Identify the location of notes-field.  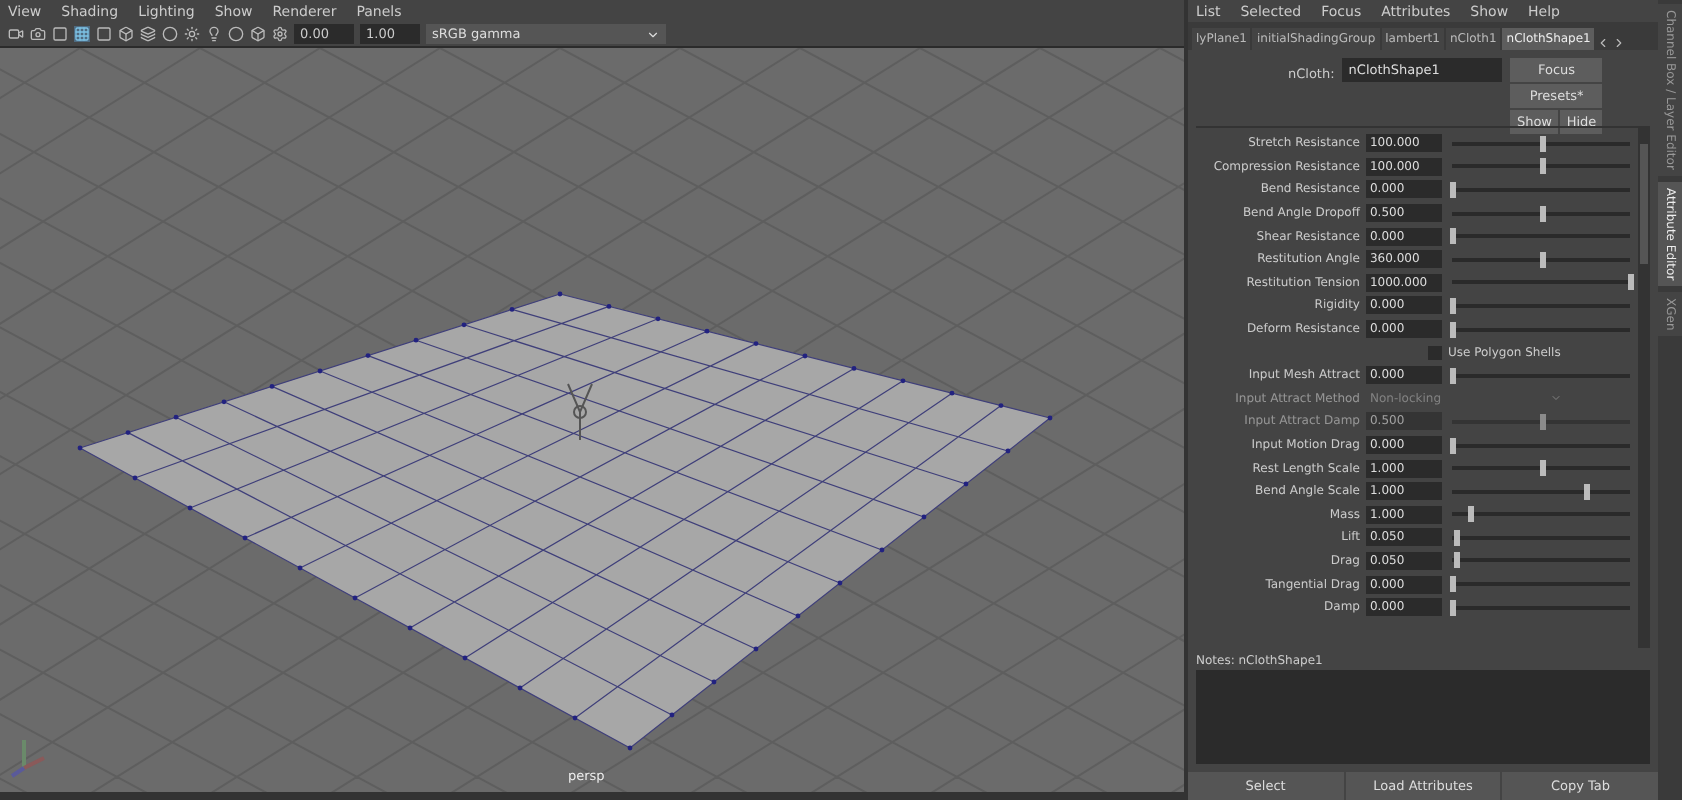
(1423, 717).